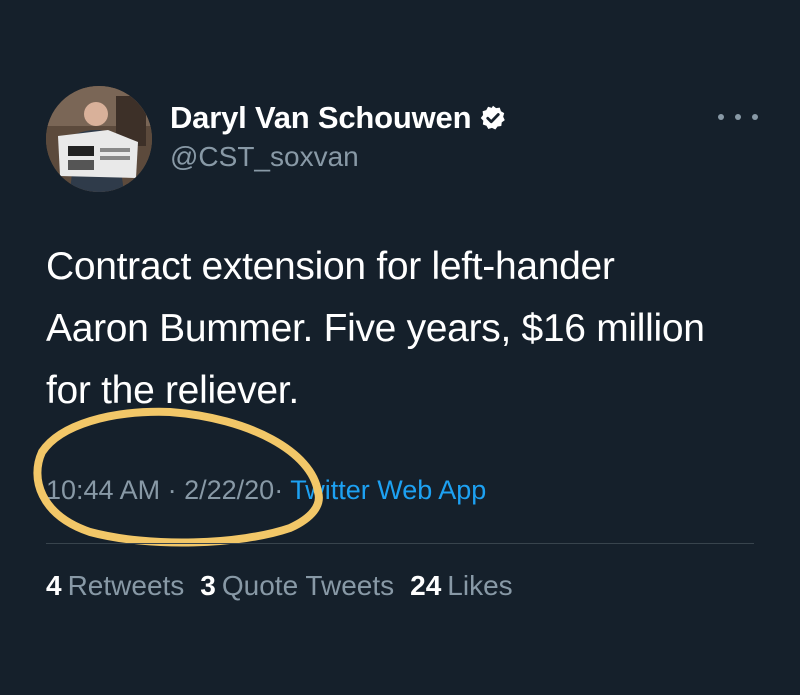 The width and height of the screenshot is (800, 695). I want to click on tweet-text-line: for the reliever., so click(172, 390).